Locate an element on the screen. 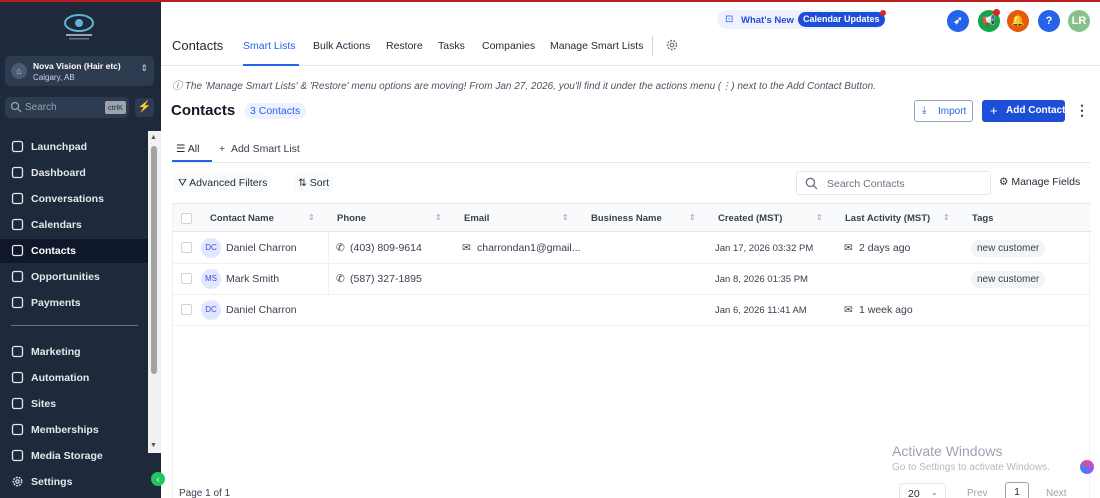 This screenshot has height=498, width=1100. column-header-email: Email is located at coordinates (476, 218).